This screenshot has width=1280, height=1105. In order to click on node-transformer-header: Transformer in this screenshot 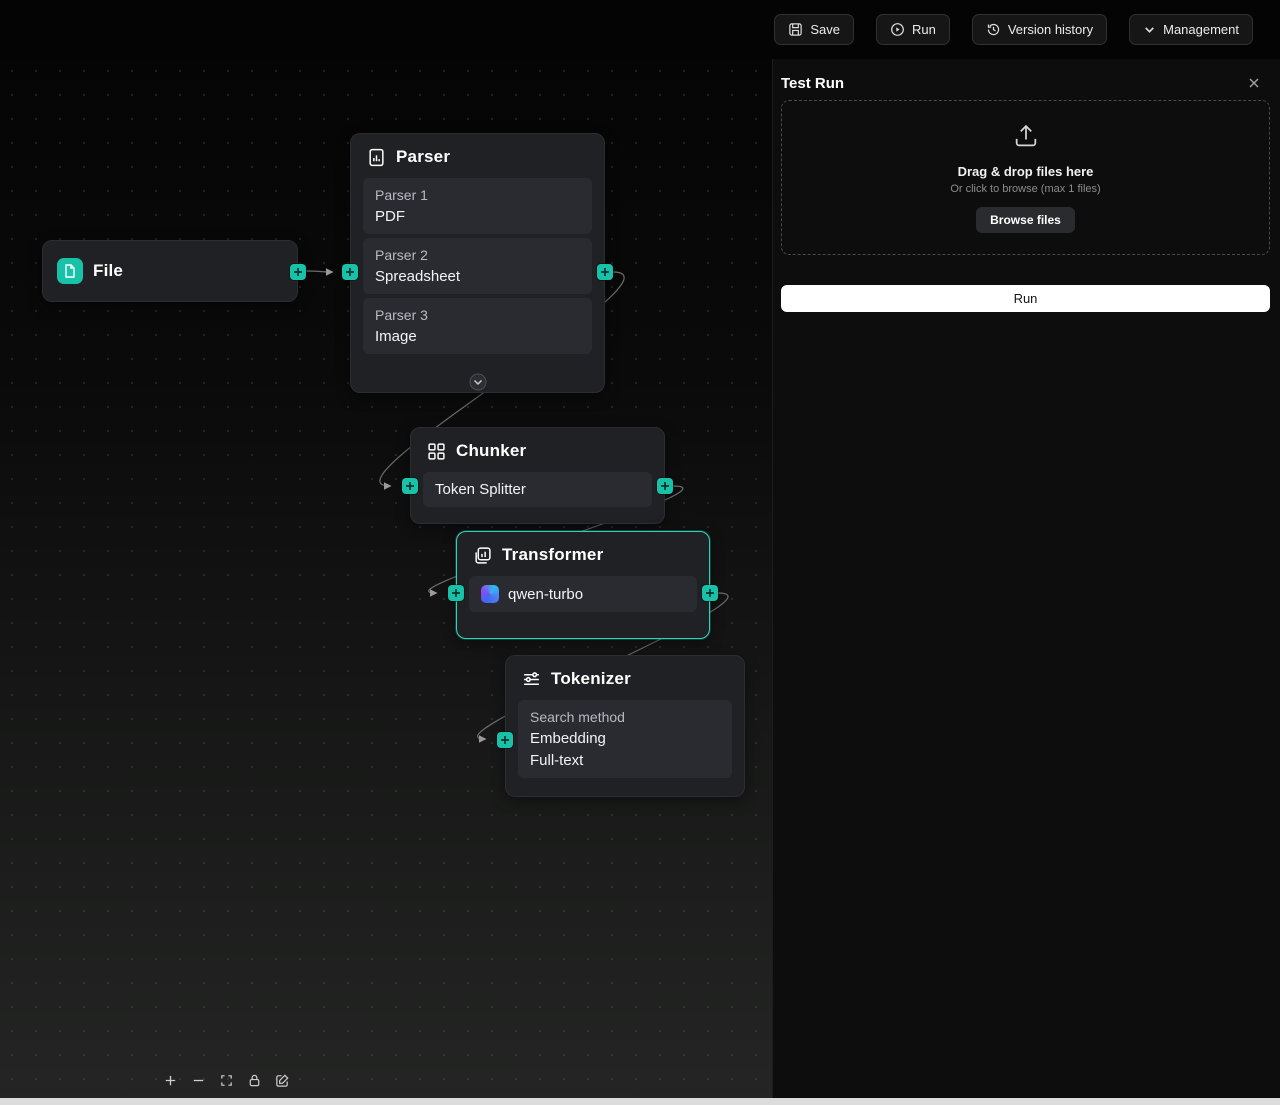, I will do `click(583, 554)`.